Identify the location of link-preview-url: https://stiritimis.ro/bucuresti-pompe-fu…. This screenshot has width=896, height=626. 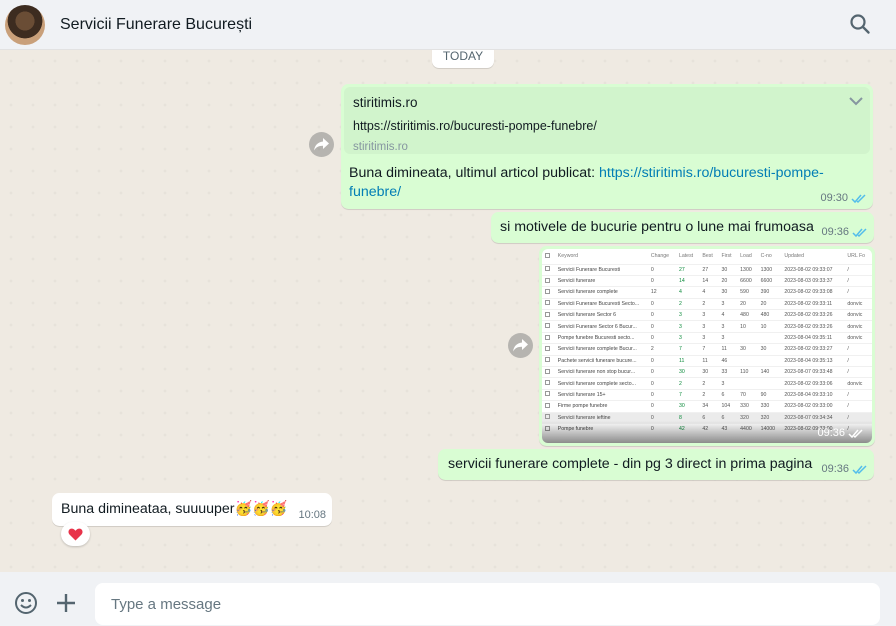
(475, 126).